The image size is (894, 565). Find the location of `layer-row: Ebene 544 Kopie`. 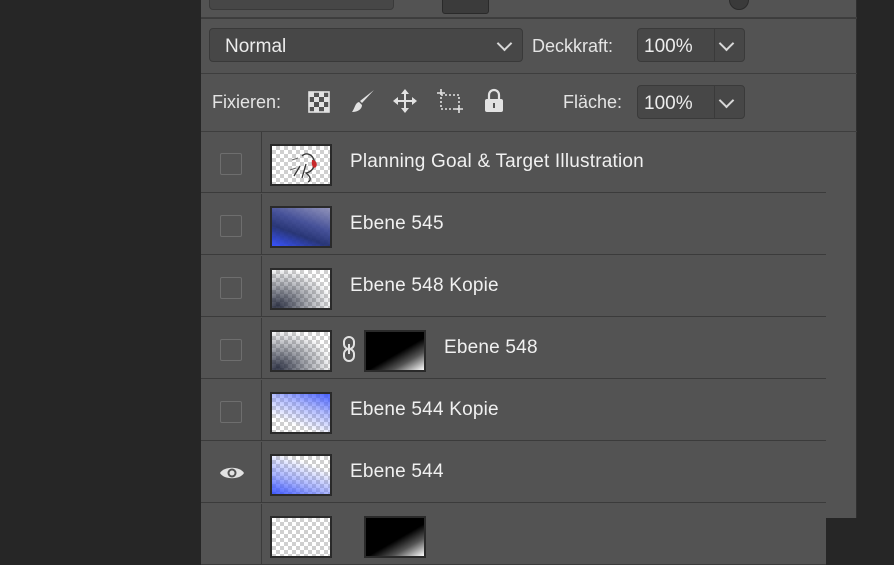

layer-row: Ebene 544 Kopie is located at coordinates (513, 410).